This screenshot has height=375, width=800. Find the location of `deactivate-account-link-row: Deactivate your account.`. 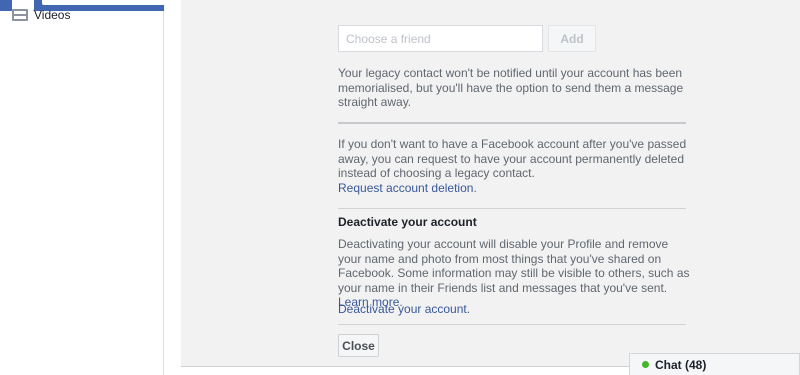

deactivate-account-link-row: Deactivate your account. is located at coordinates (404, 309).